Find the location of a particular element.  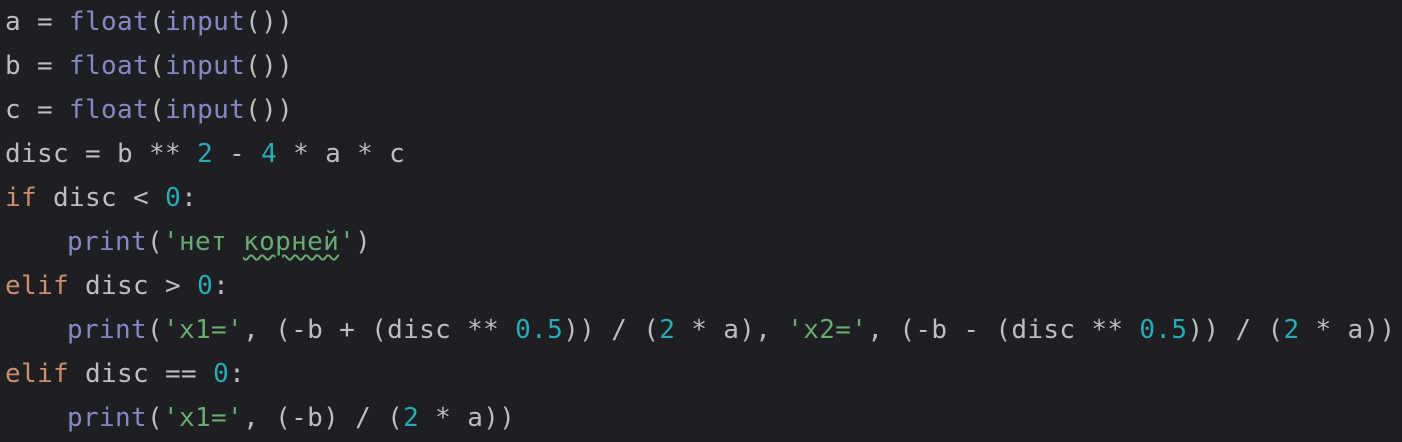

punctuation-token: ), is located at coordinates (763, 330).